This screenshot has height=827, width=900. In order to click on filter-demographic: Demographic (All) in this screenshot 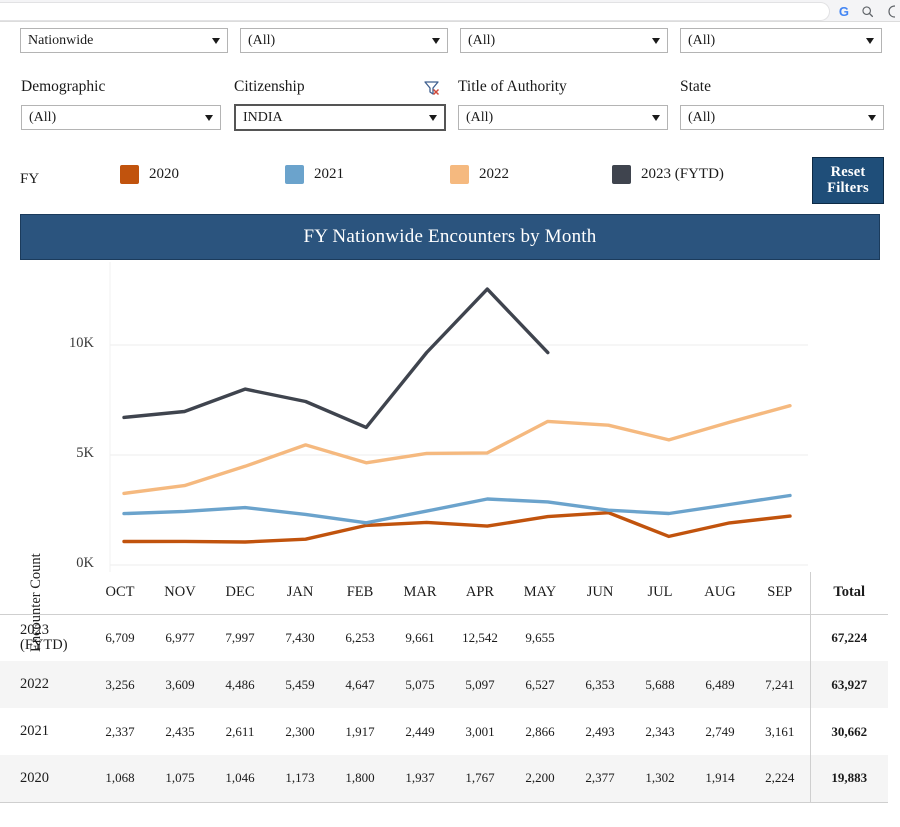, I will do `click(121, 104)`.